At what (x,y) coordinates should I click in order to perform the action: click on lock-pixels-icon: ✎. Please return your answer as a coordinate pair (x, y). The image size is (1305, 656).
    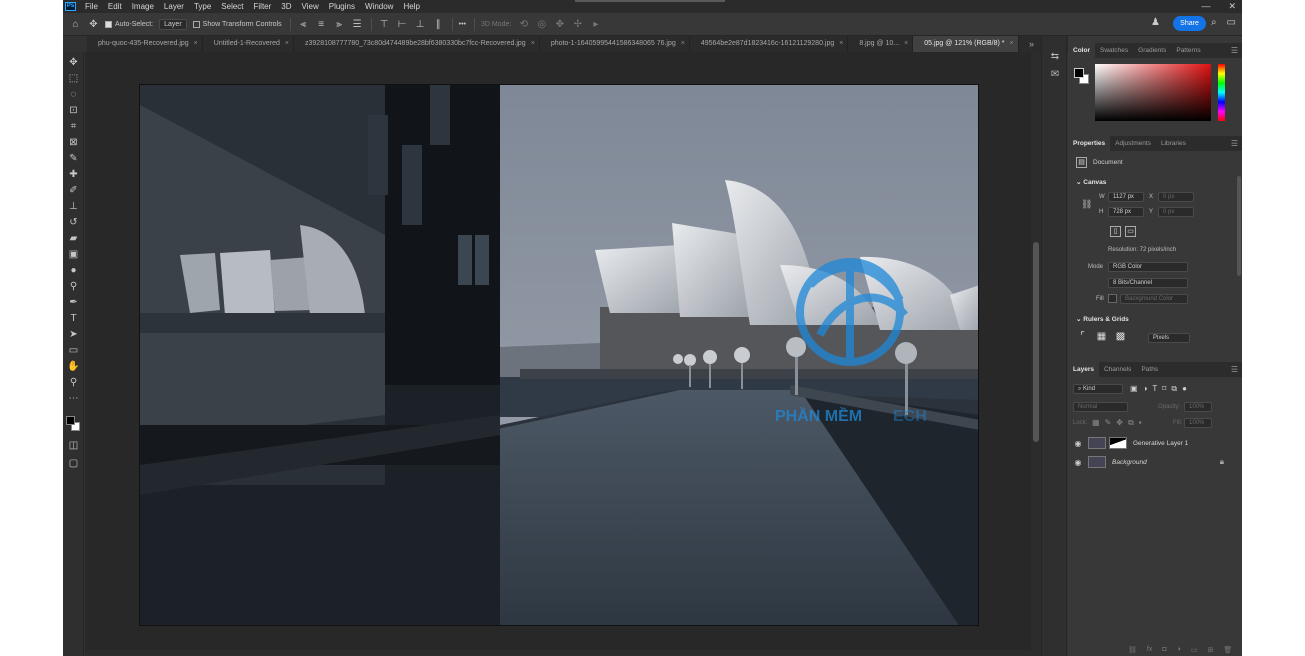
    Looking at the image, I should click on (1108, 423).